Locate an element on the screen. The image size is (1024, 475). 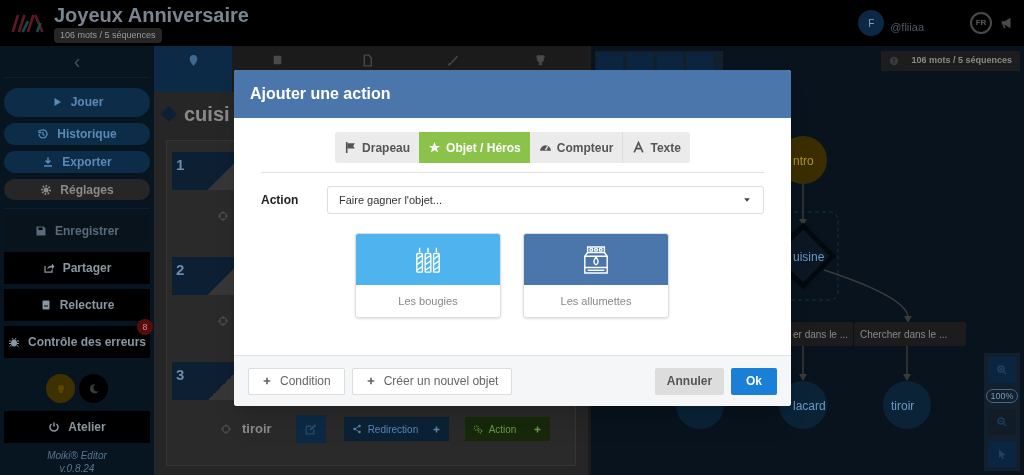
node-label: lacard is located at coordinates (809, 406).